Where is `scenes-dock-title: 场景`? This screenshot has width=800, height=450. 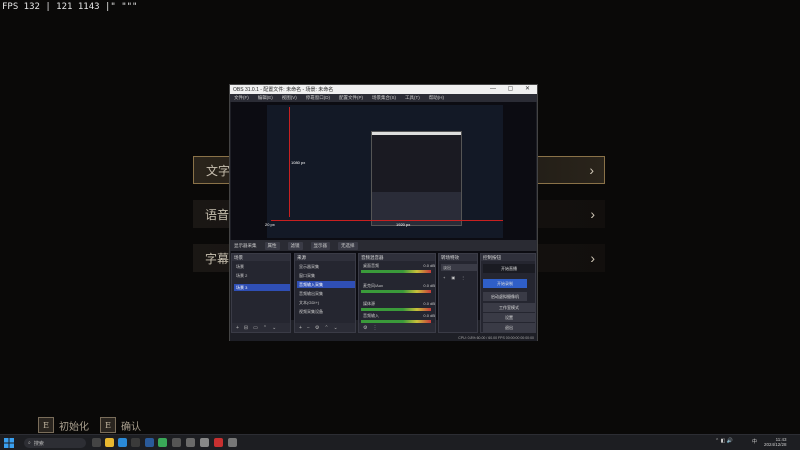
scenes-dock-title: 场景 is located at coordinates (261, 257).